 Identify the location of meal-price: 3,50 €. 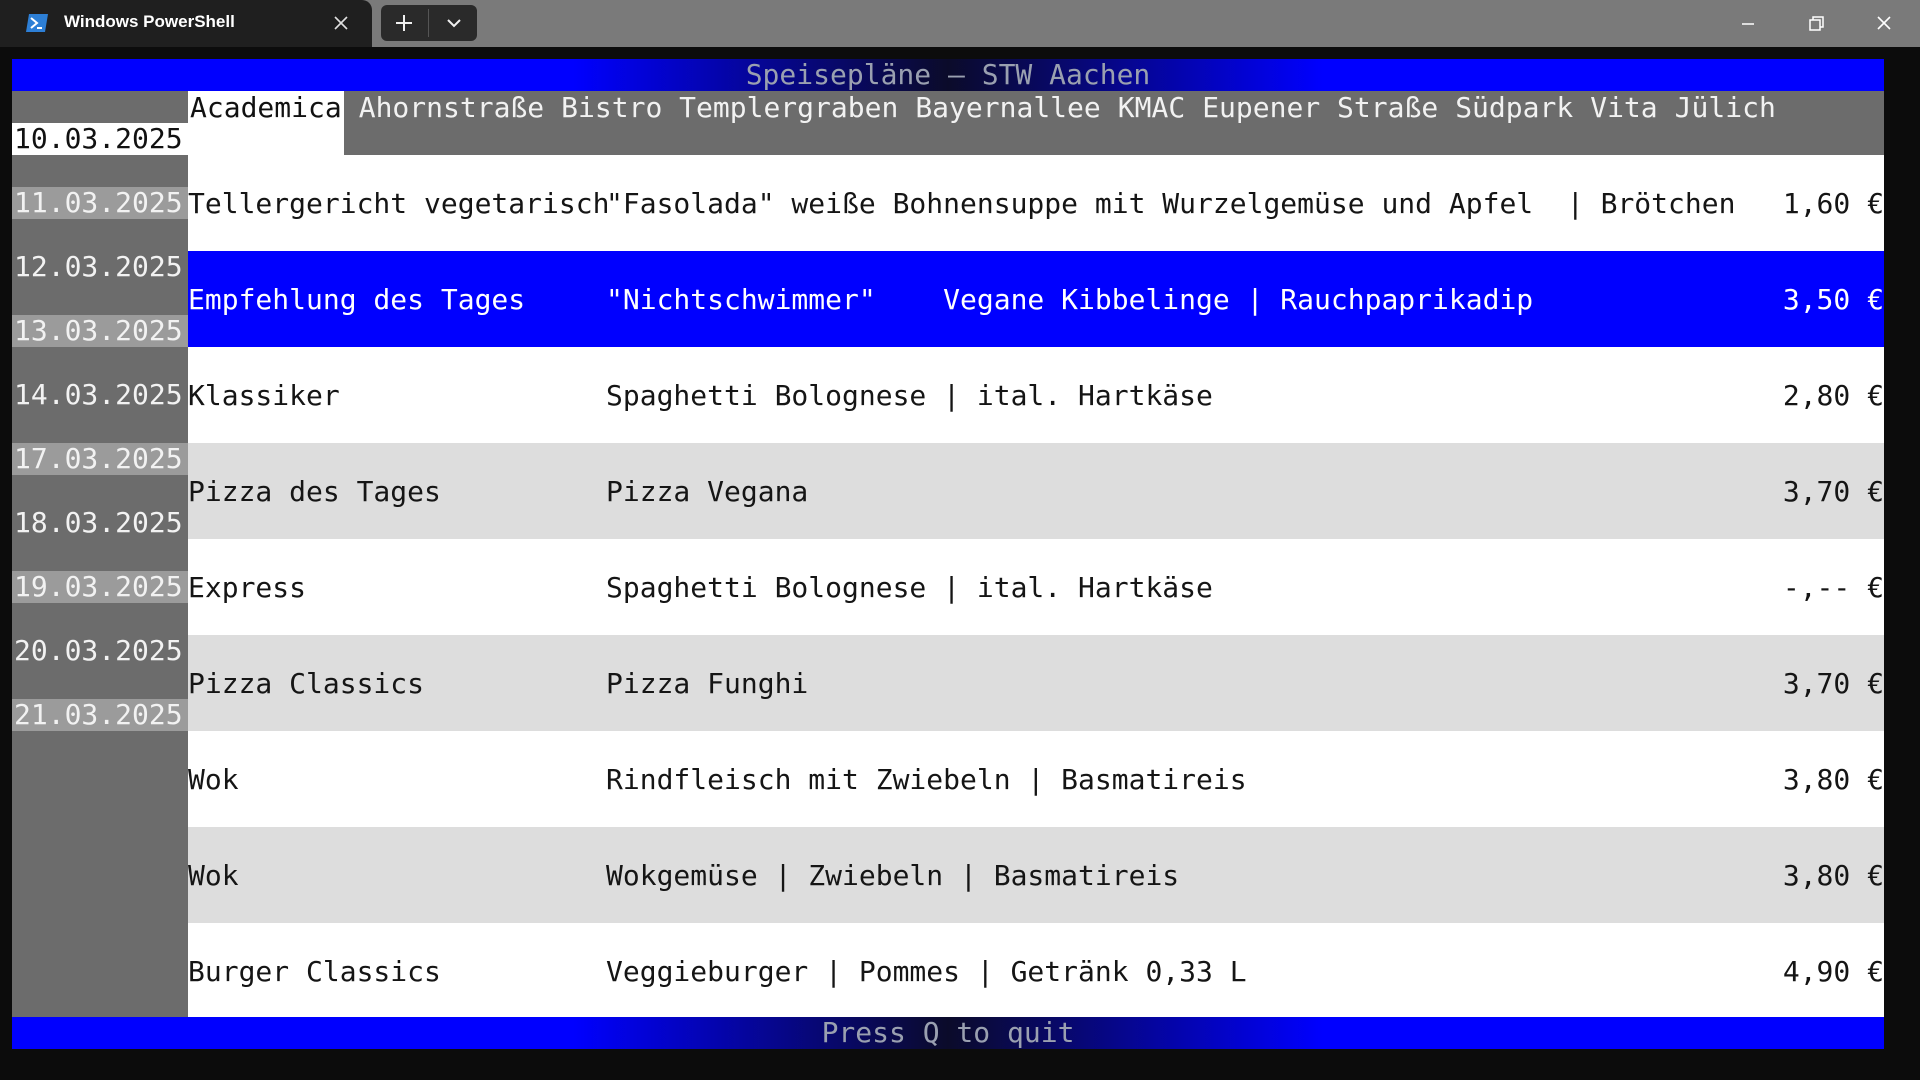
(1833, 299).